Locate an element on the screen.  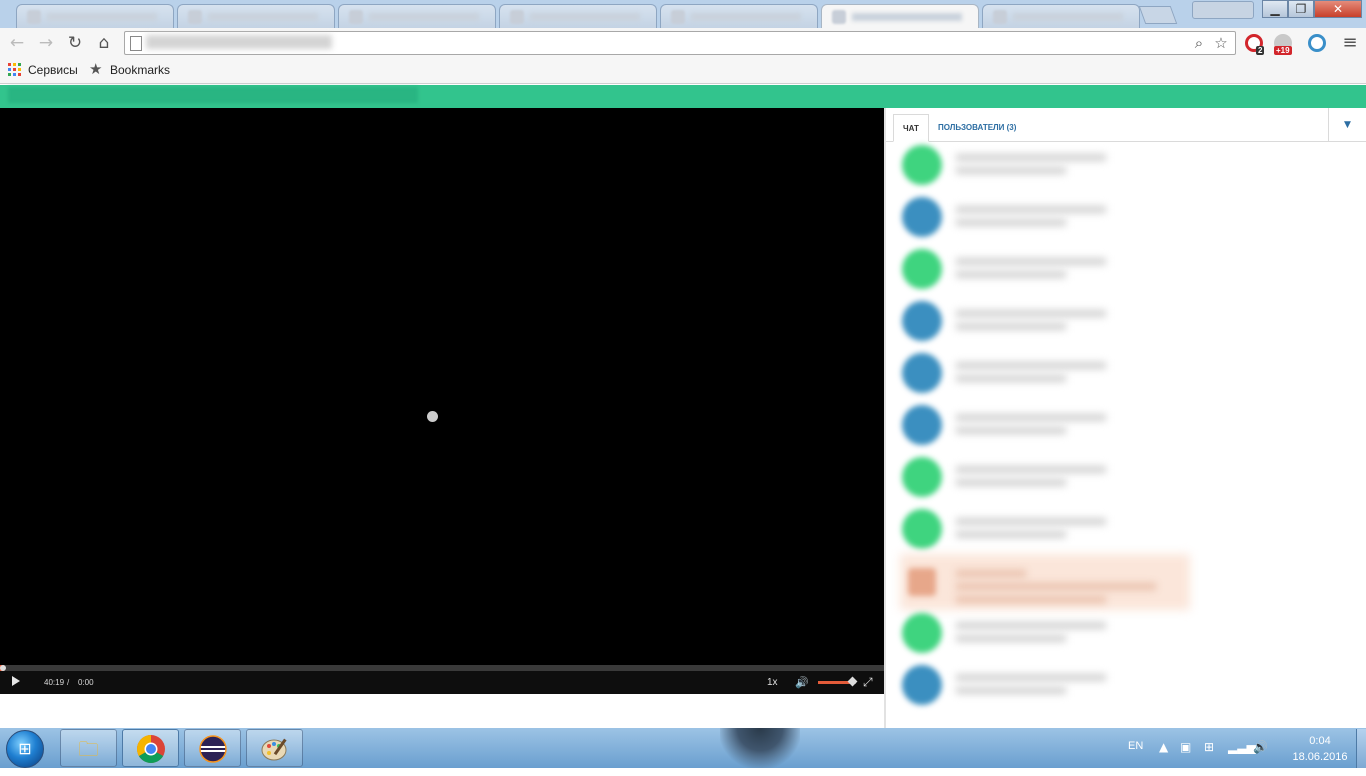
forward-icon: → is located at coordinates (46, 43).